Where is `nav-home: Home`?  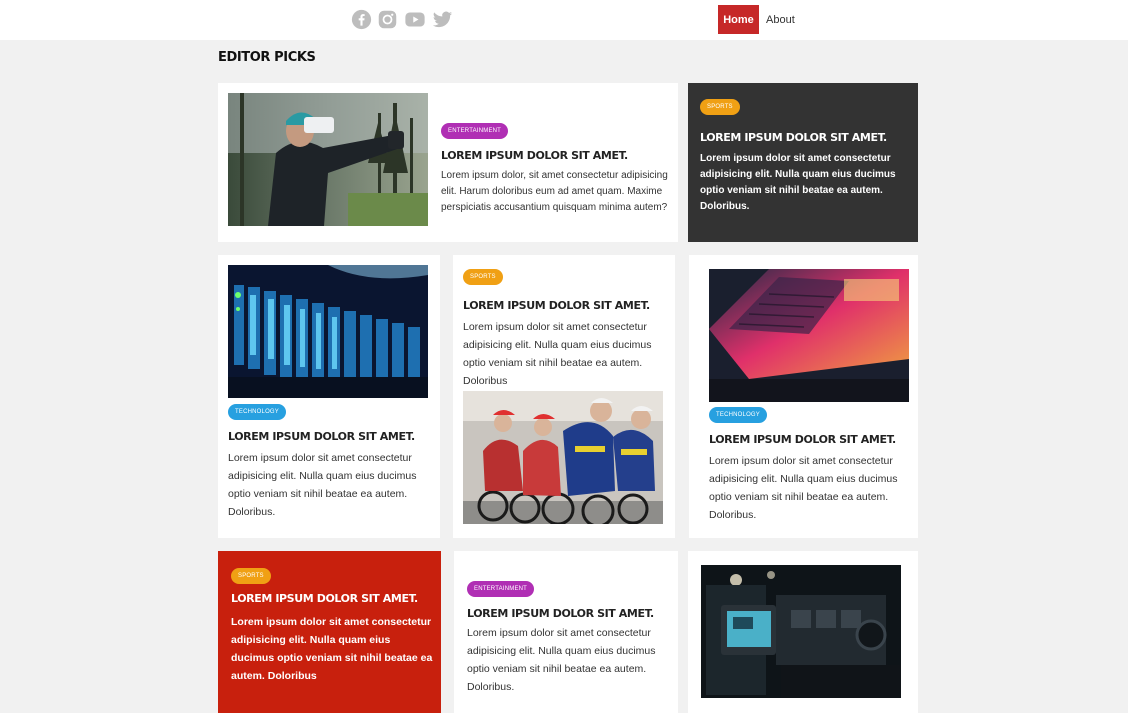
nav-home: Home is located at coordinates (738, 19).